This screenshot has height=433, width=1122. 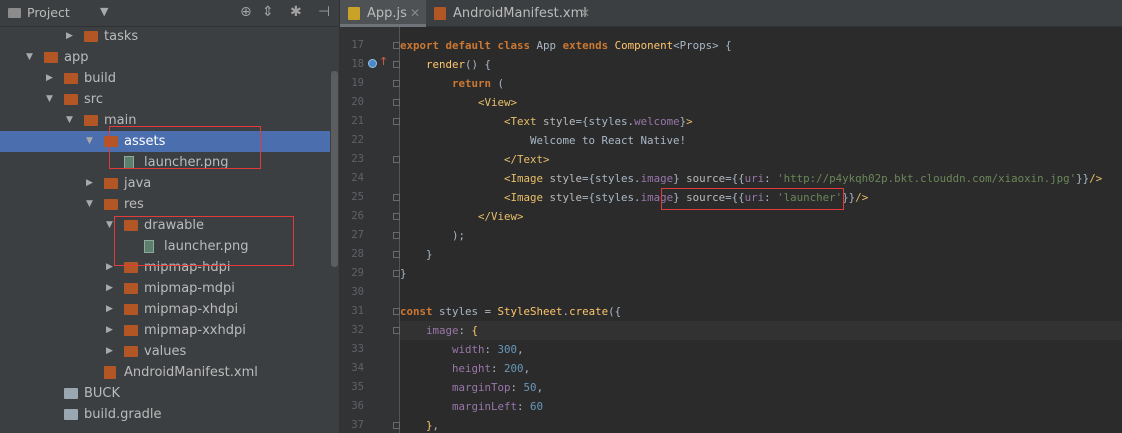 What do you see at coordinates (761, 406) in the screenshot?
I see `code-line: marginLeft: 60` at bounding box center [761, 406].